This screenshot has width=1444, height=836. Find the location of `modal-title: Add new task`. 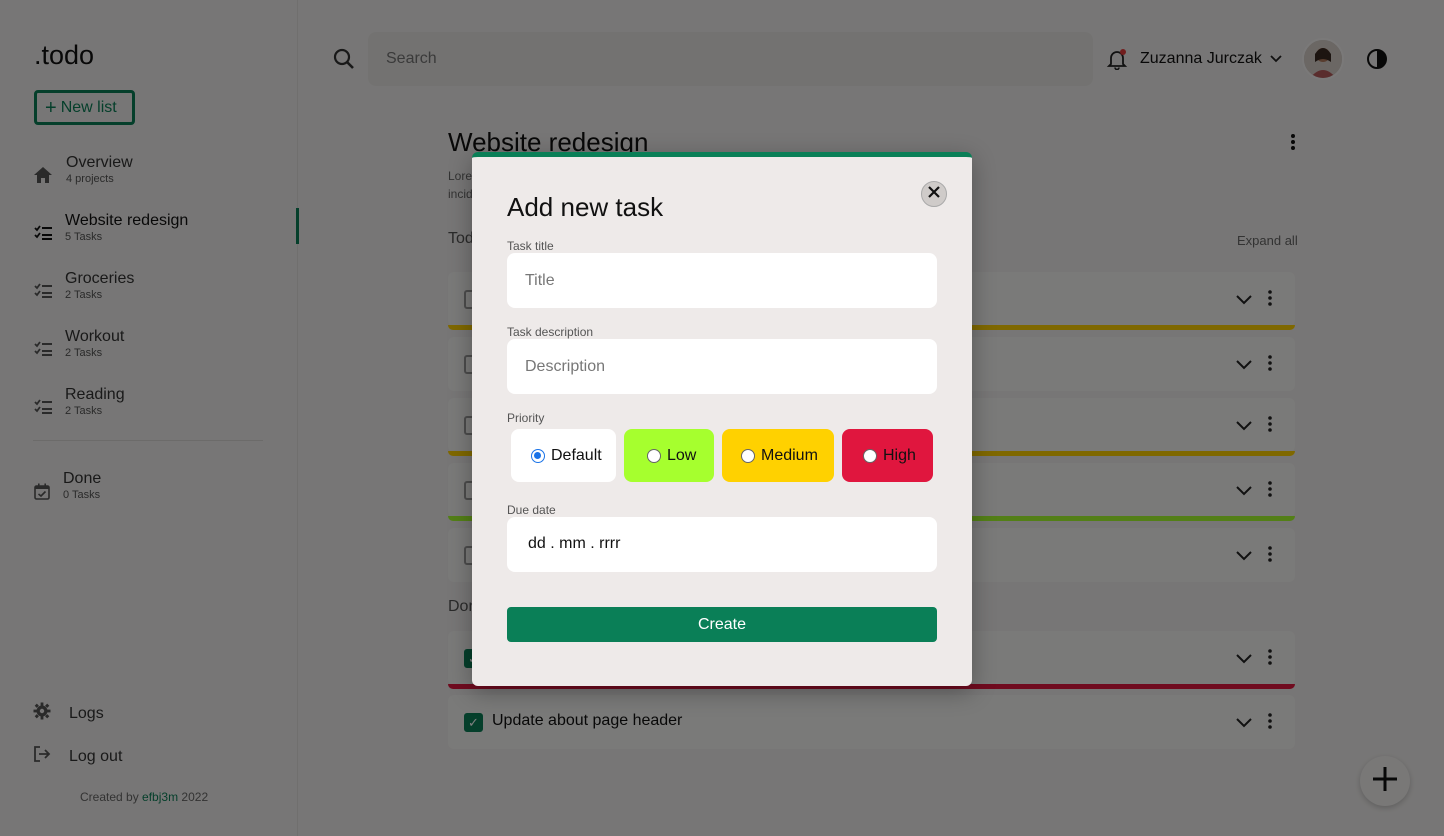

modal-title: Add new task is located at coordinates (585, 207).